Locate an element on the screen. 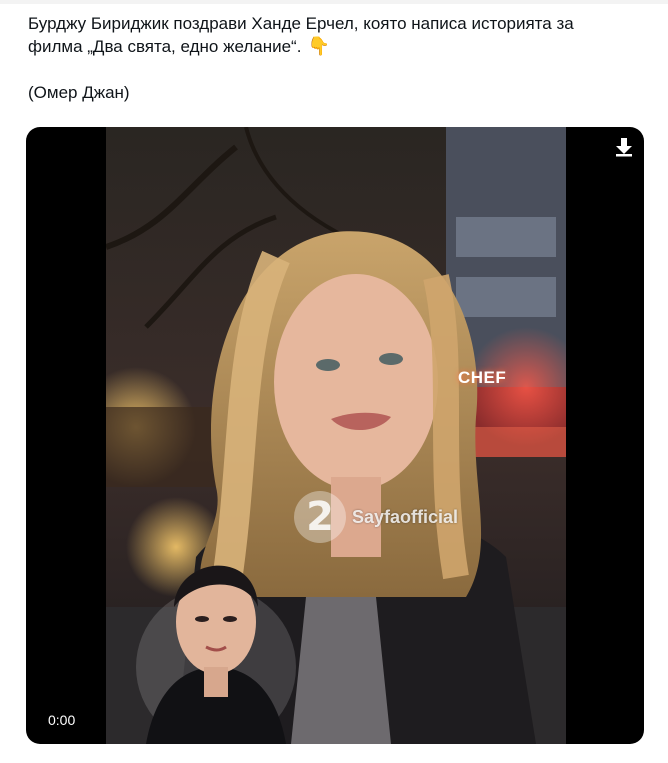  post-byline: (Омер Джан) is located at coordinates (79, 92).